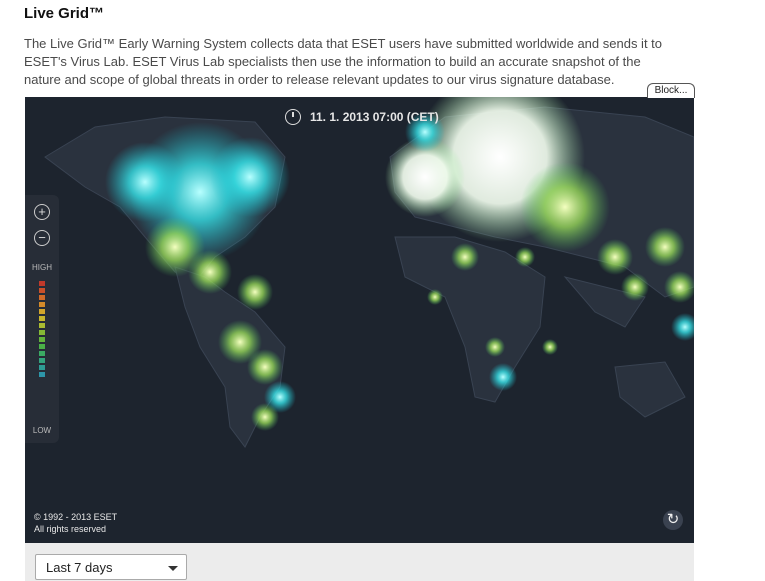  What do you see at coordinates (79, 567) in the screenshot?
I see `time-range-value: Last 7 days` at bounding box center [79, 567].